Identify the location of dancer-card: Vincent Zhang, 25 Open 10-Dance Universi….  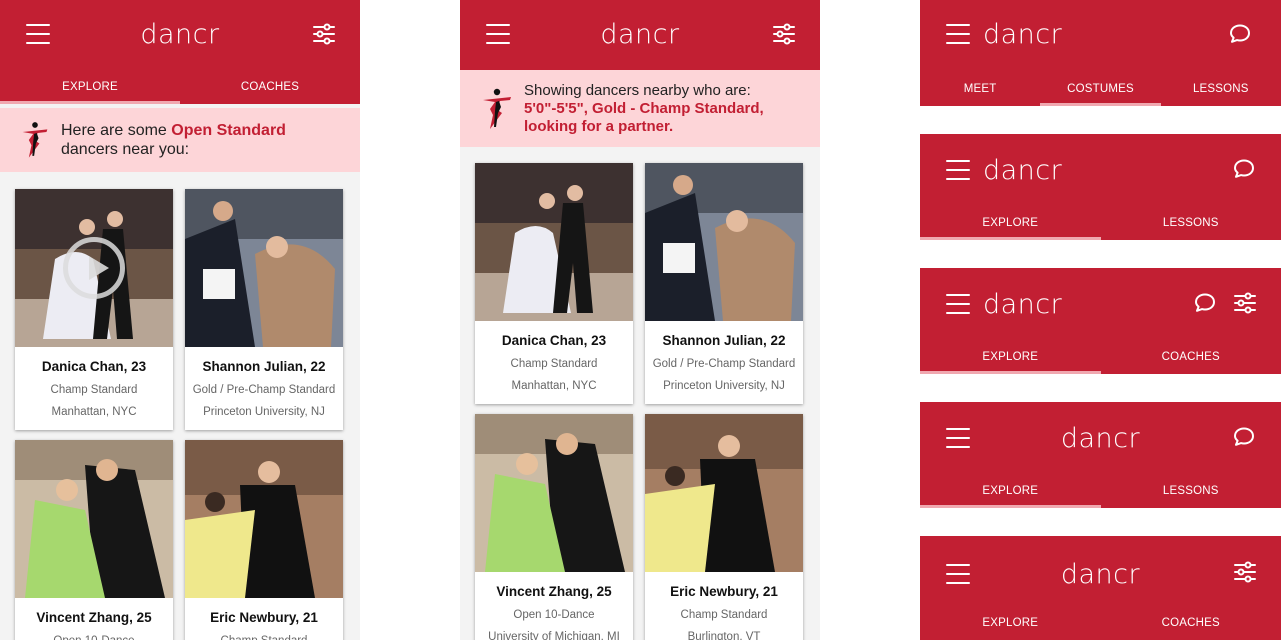
(554, 527).